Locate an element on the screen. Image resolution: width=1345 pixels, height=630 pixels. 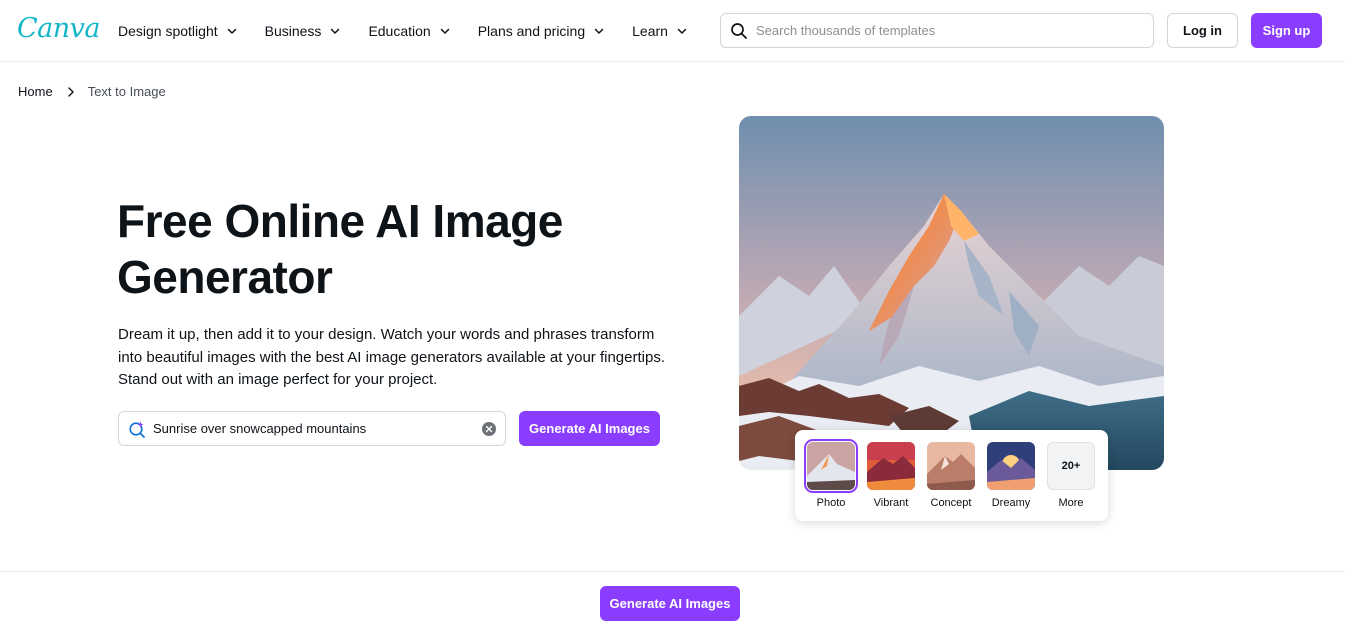
style-option-vibrant: Vibrant is located at coordinates (891, 475).